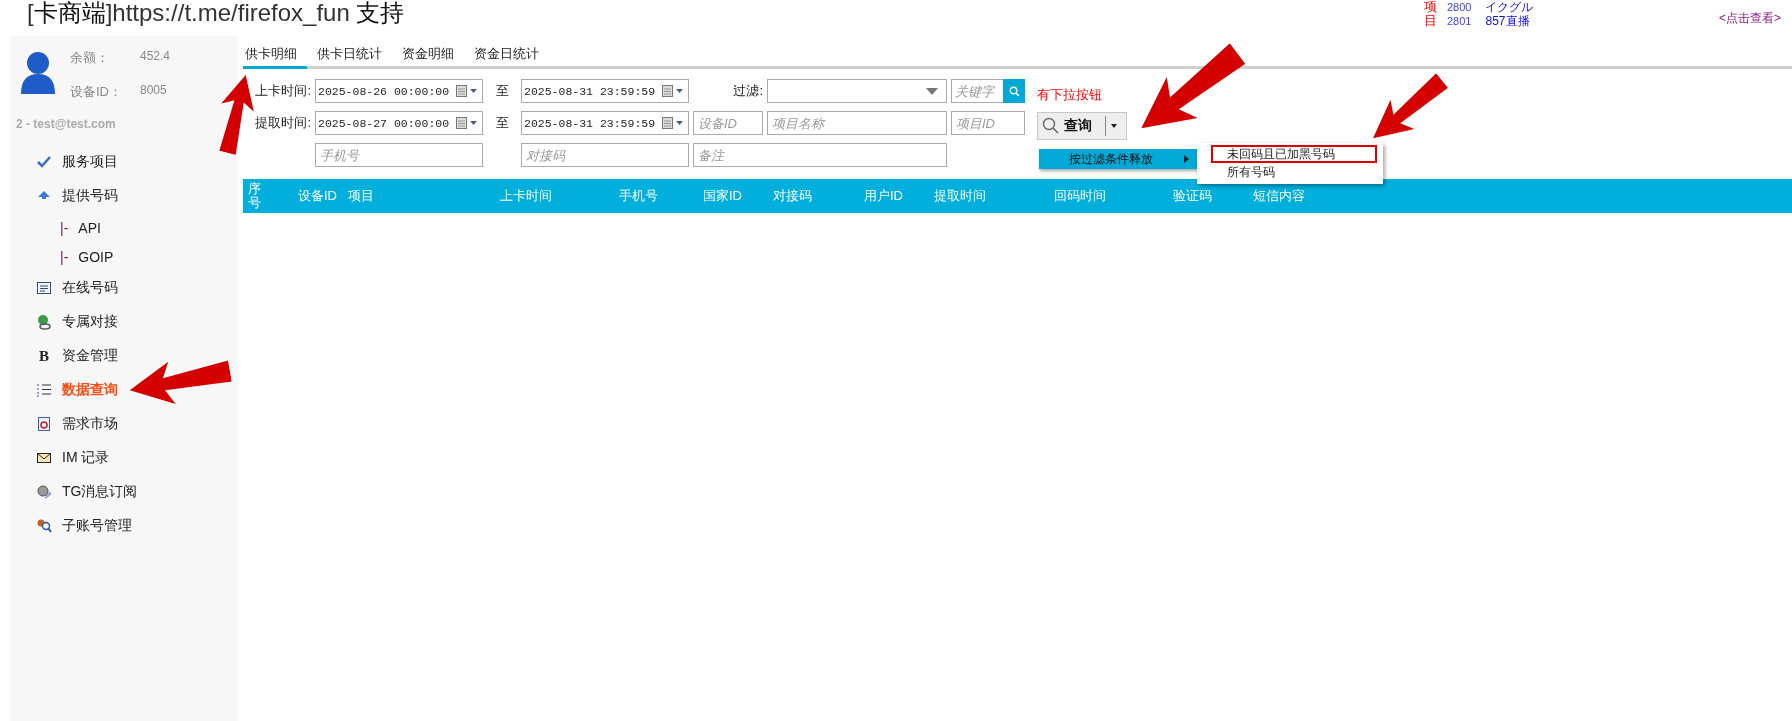  I want to click on submenu-arrow-icon, so click(1186, 159).